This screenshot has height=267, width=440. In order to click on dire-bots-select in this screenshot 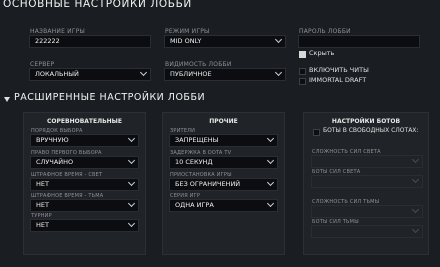, I will do `click(367, 231)`.